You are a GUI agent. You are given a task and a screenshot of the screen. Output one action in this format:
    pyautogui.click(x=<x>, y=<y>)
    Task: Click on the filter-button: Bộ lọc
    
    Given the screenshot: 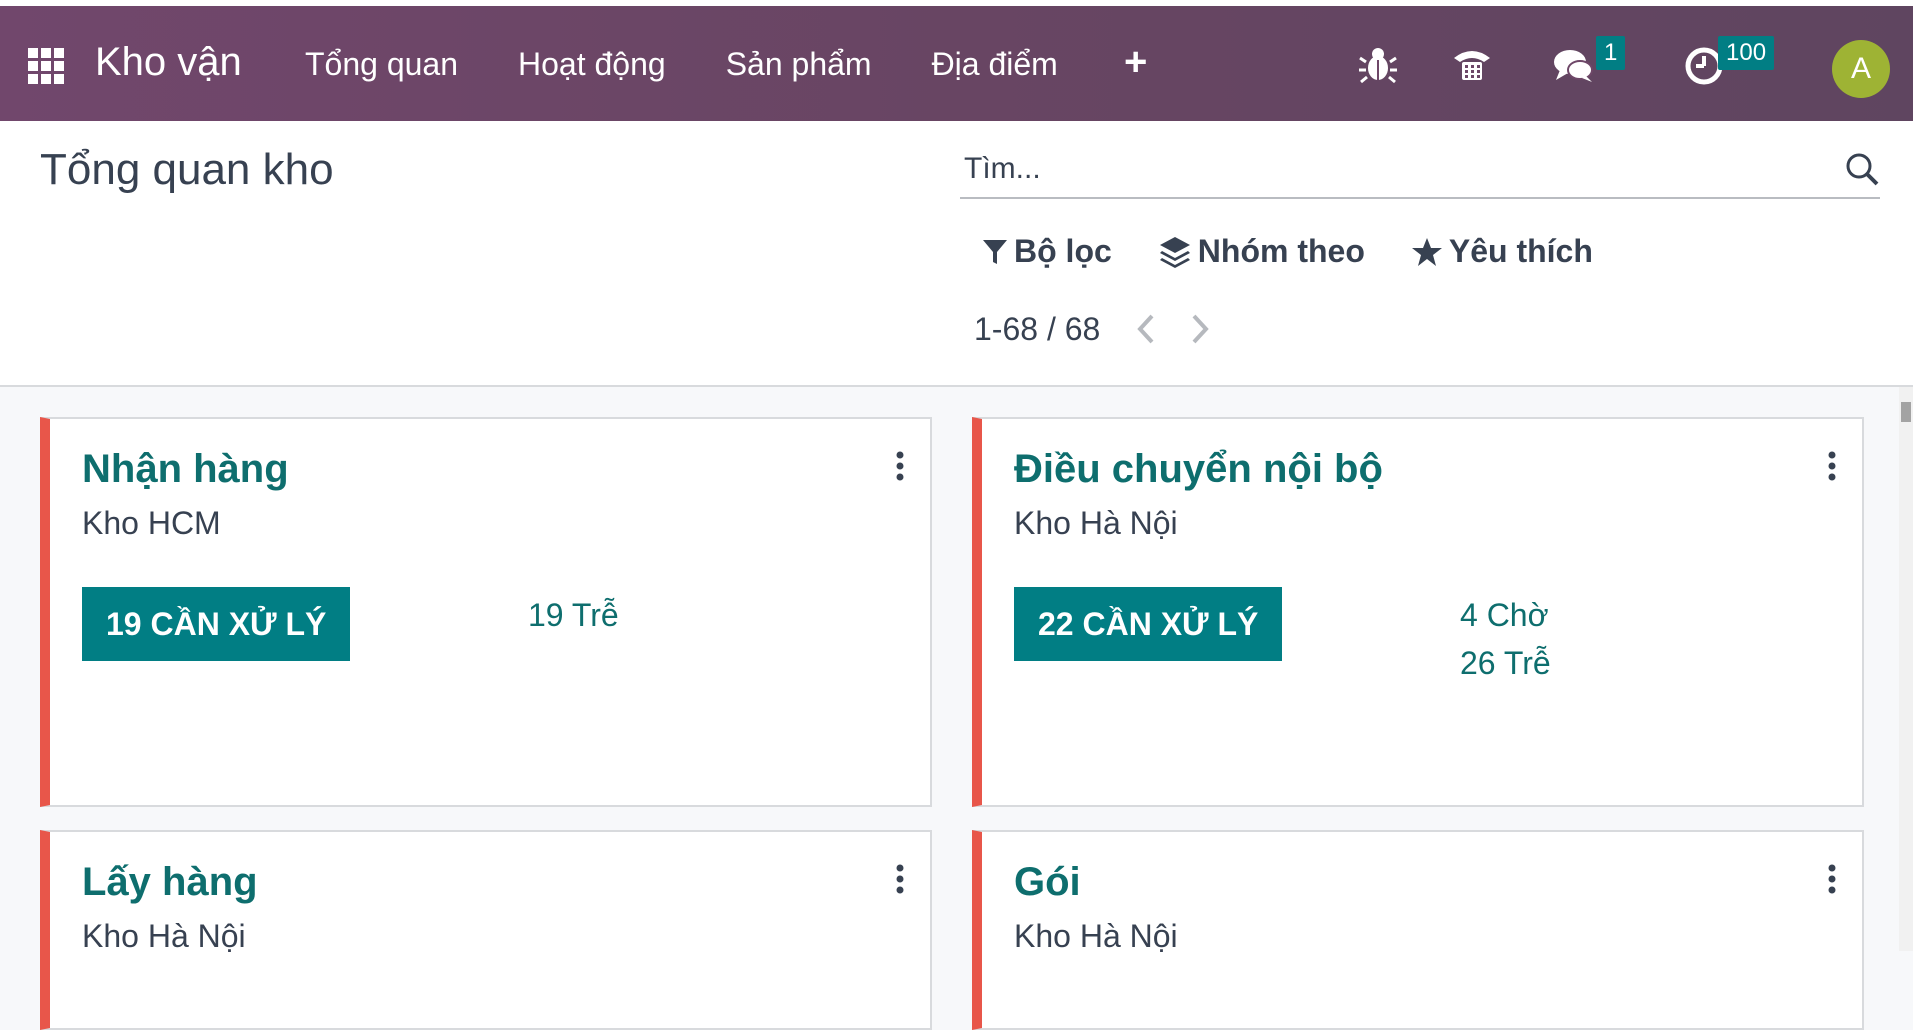 What is the action you would take?
    pyautogui.click(x=1047, y=251)
    